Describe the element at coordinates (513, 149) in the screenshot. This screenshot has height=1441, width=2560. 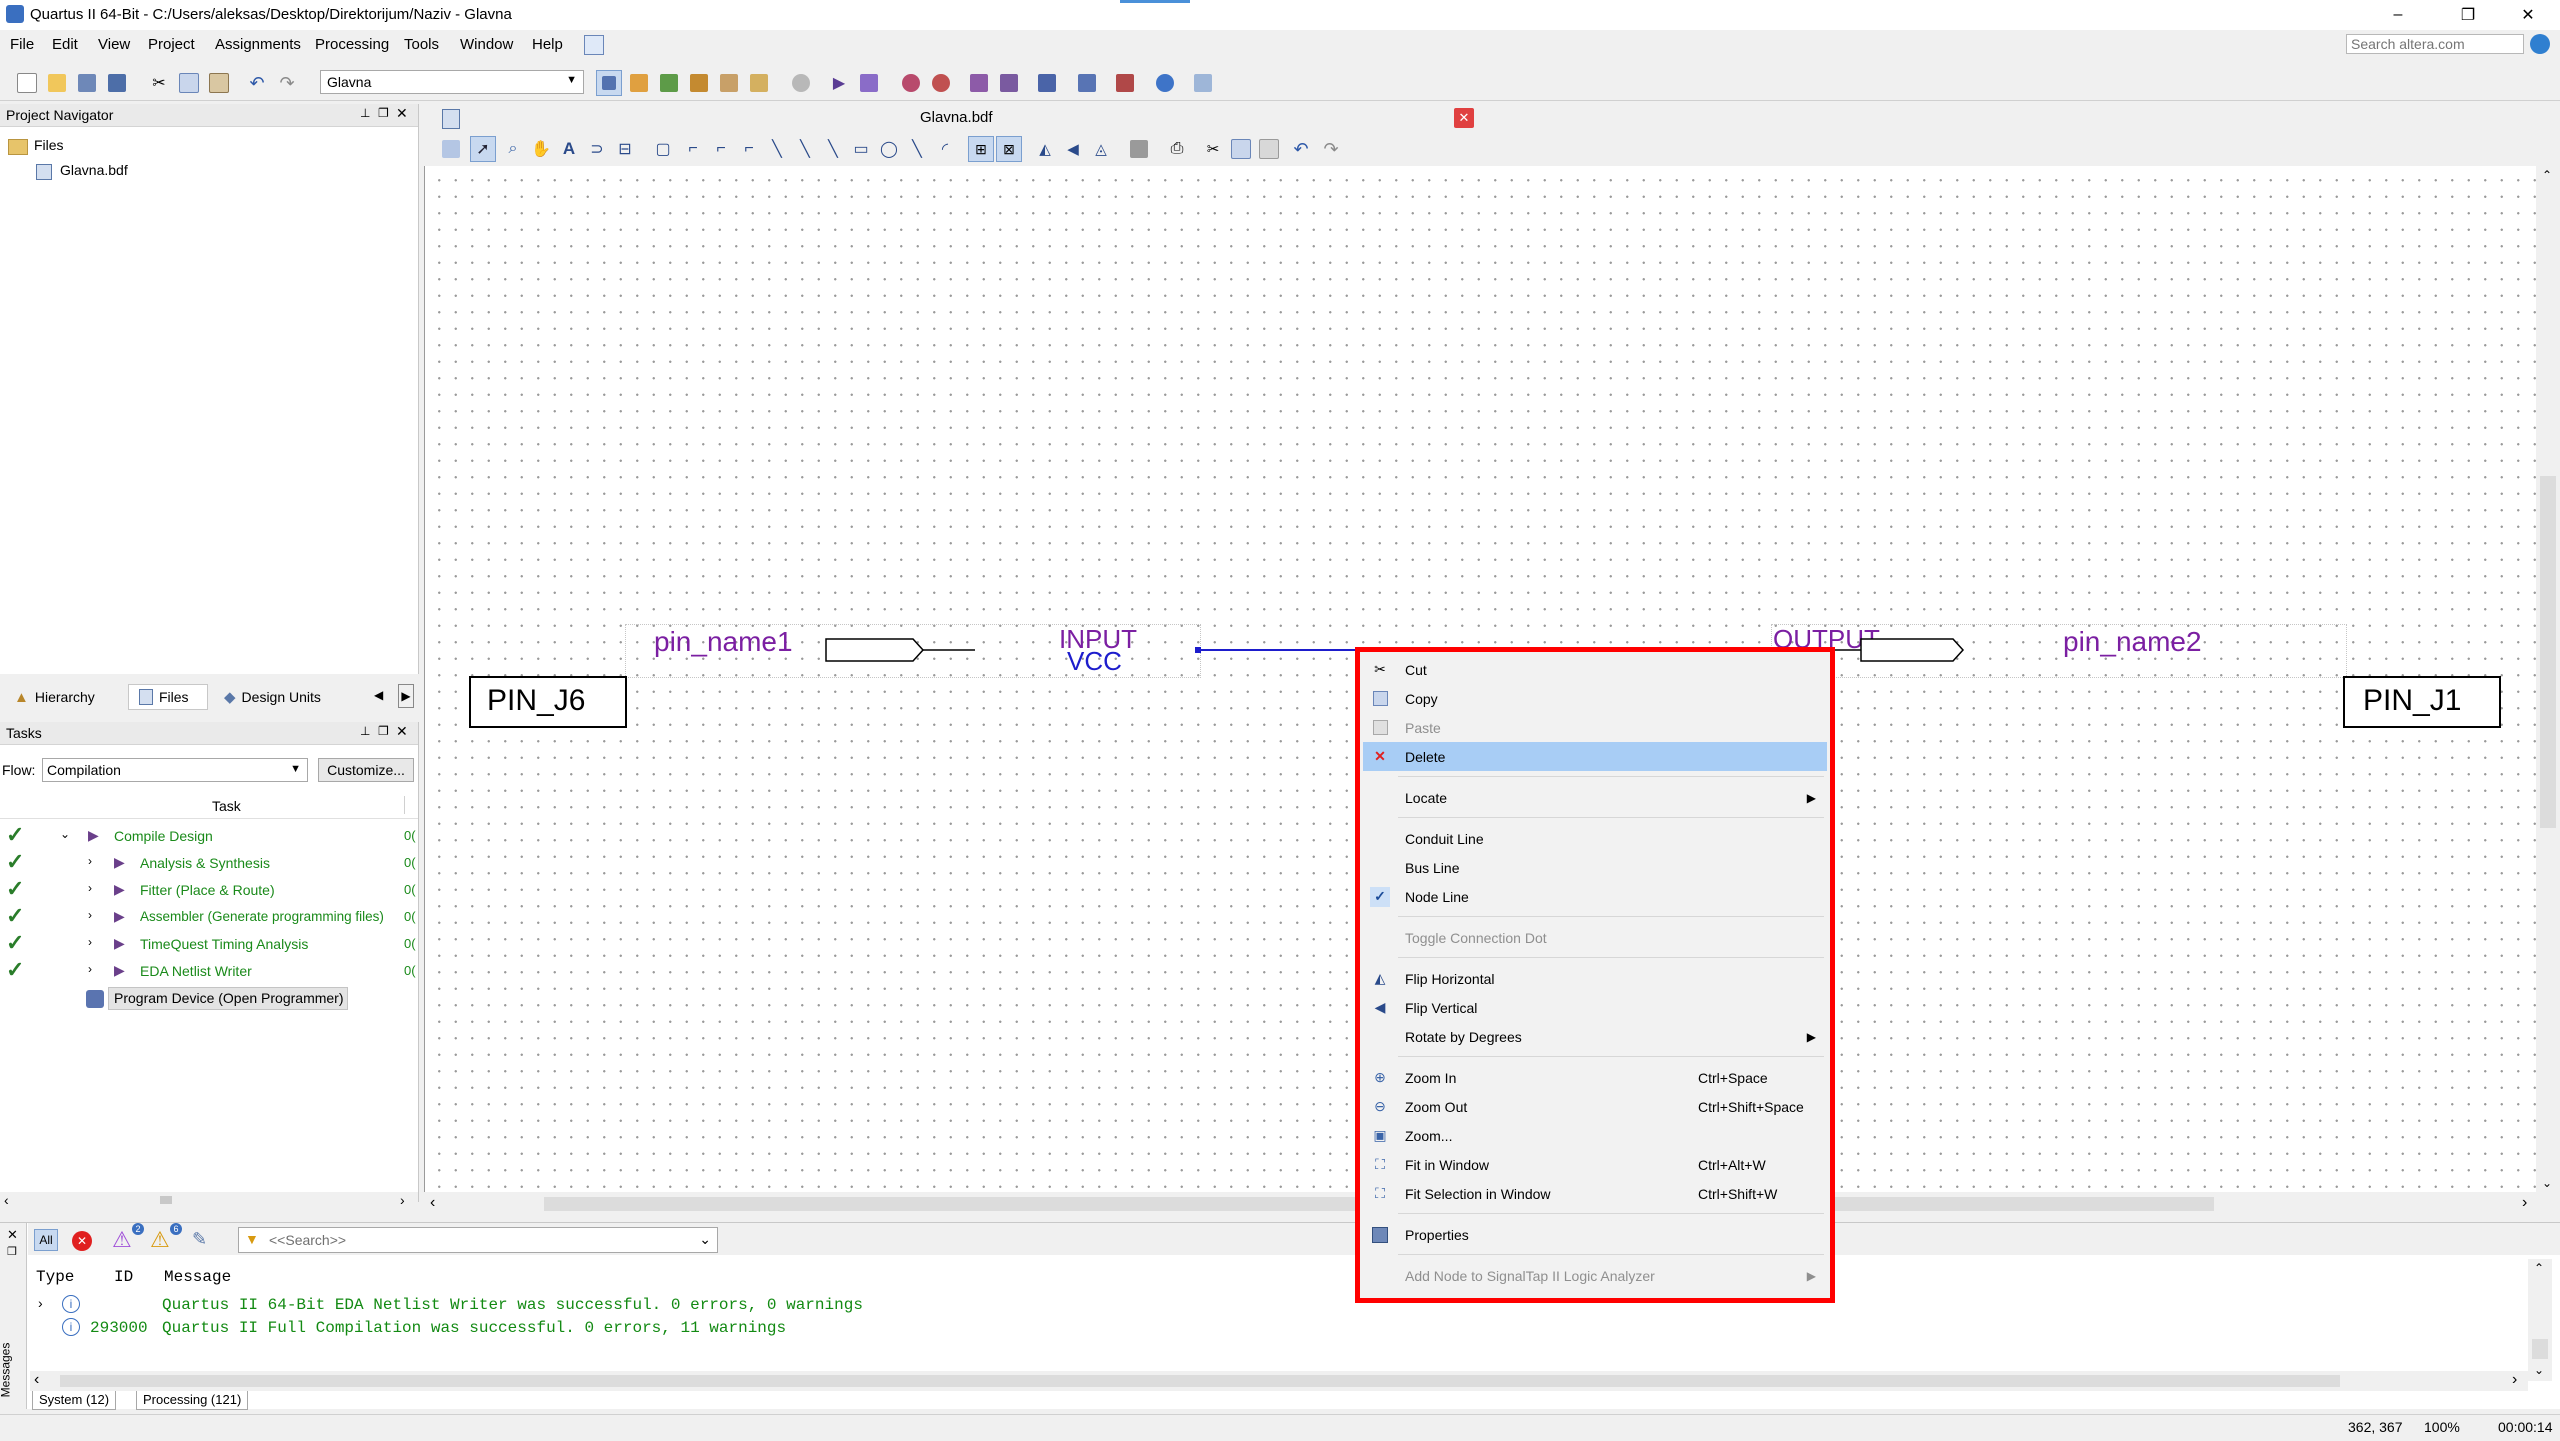
I see `zoom-tool-icon: ⌕` at that location.